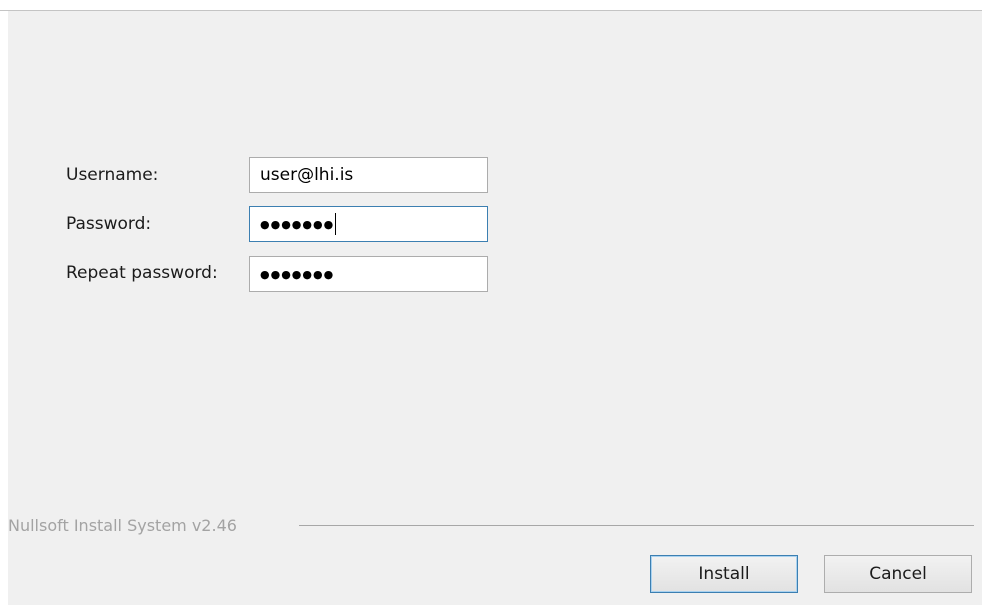  I want to click on repeat-password-masked-value: ●●●●●●●, so click(297, 274).